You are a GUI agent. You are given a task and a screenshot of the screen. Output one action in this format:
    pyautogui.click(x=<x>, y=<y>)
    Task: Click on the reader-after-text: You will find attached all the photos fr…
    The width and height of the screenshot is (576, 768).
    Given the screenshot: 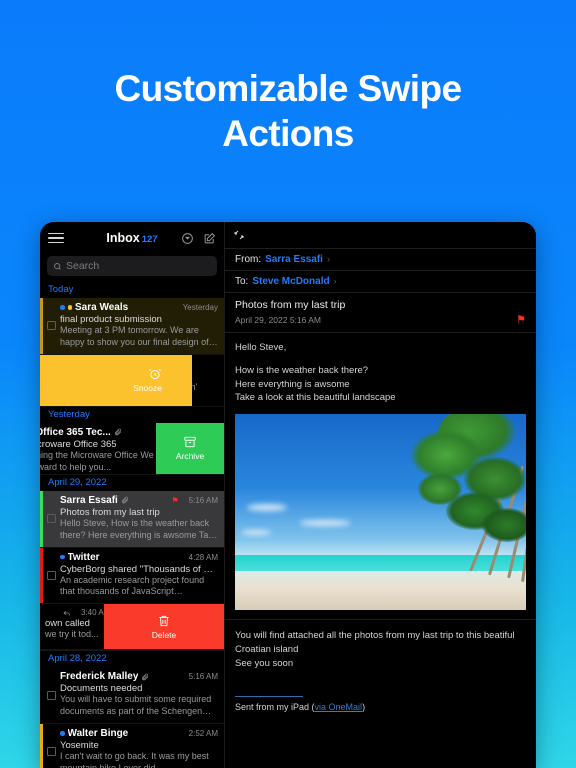 What is the action you would take?
    pyautogui.click(x=380, y=644)
    